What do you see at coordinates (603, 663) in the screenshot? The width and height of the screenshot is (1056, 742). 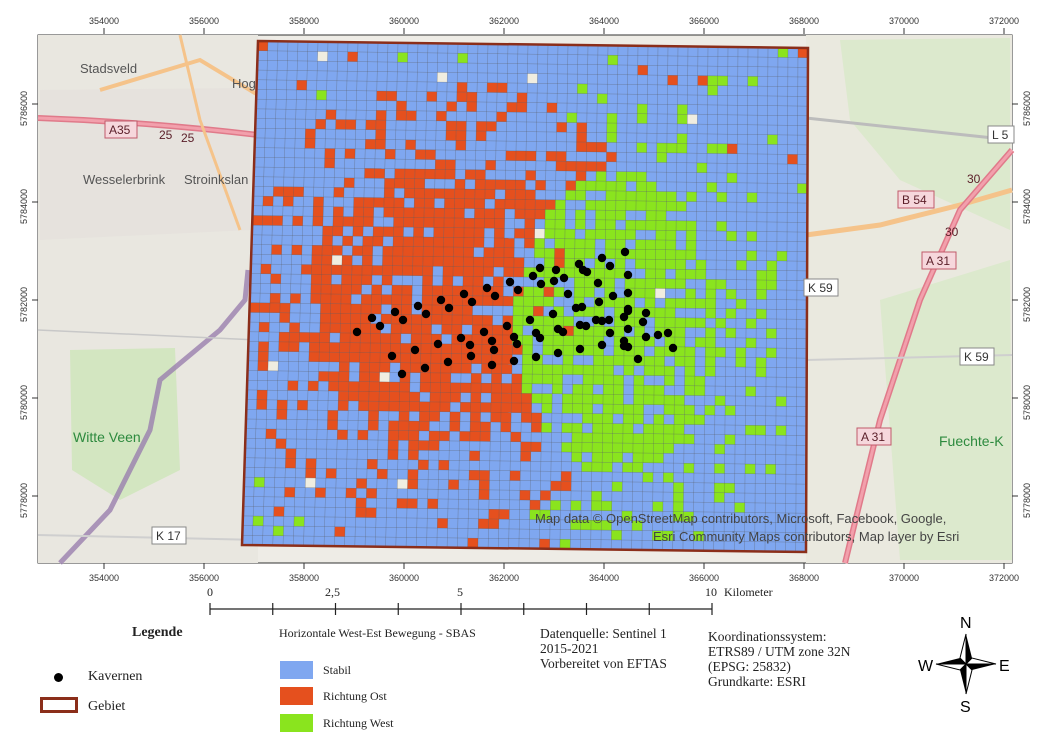 I see `source-line3: Vorbereitet von EFTAS` at bounding box center [603, 663].